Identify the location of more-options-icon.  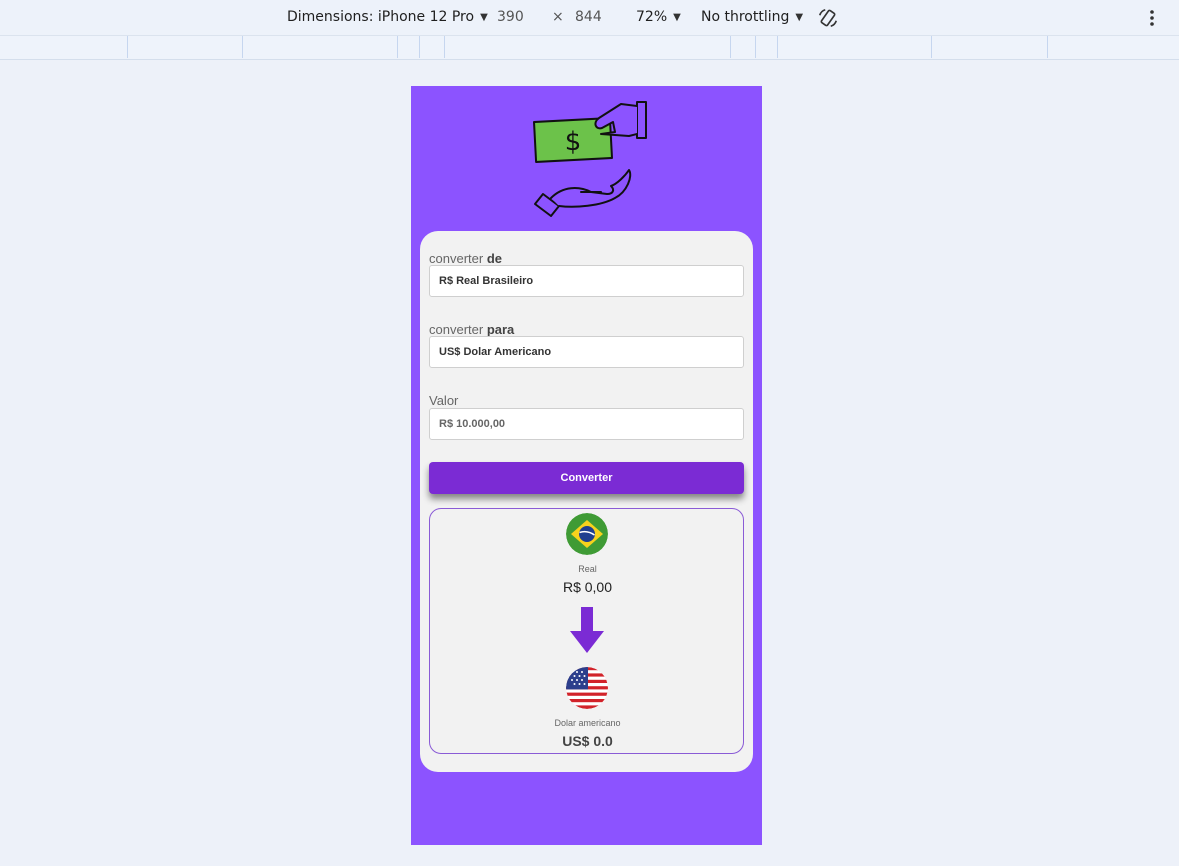
(1152, 18).